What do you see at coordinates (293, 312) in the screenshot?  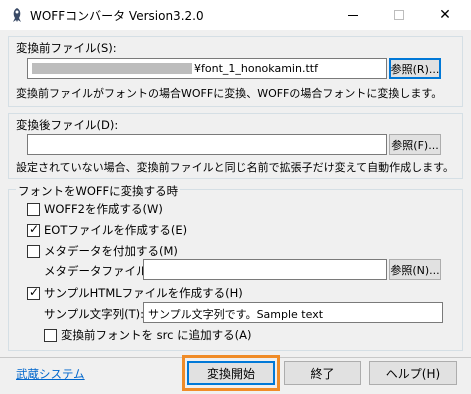 I see `sample-text-input: サンプル文字列です。Sample text` at bounding box center [293, 312].